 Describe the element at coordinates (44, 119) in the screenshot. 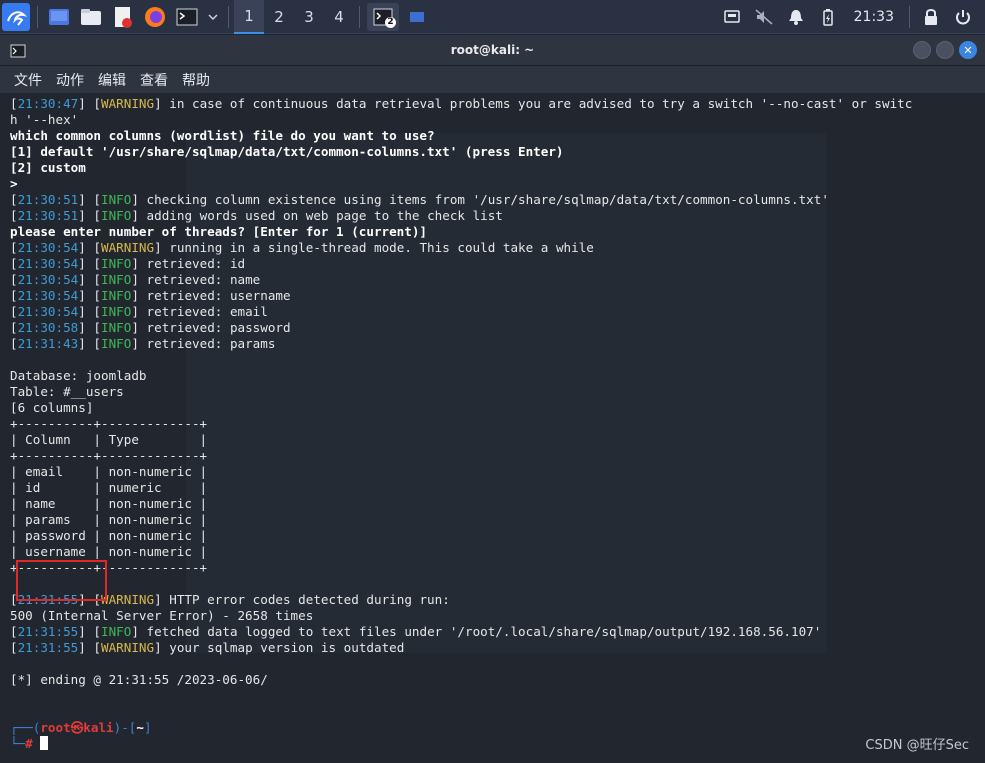

I see `log-line: h '--hex'` at that location.